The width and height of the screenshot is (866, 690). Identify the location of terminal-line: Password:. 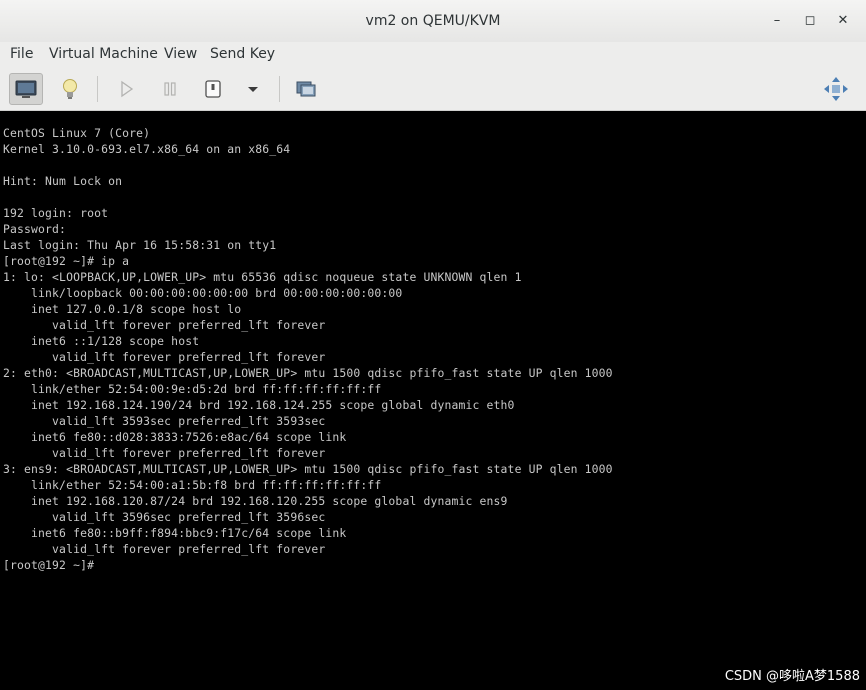
(35, 229).